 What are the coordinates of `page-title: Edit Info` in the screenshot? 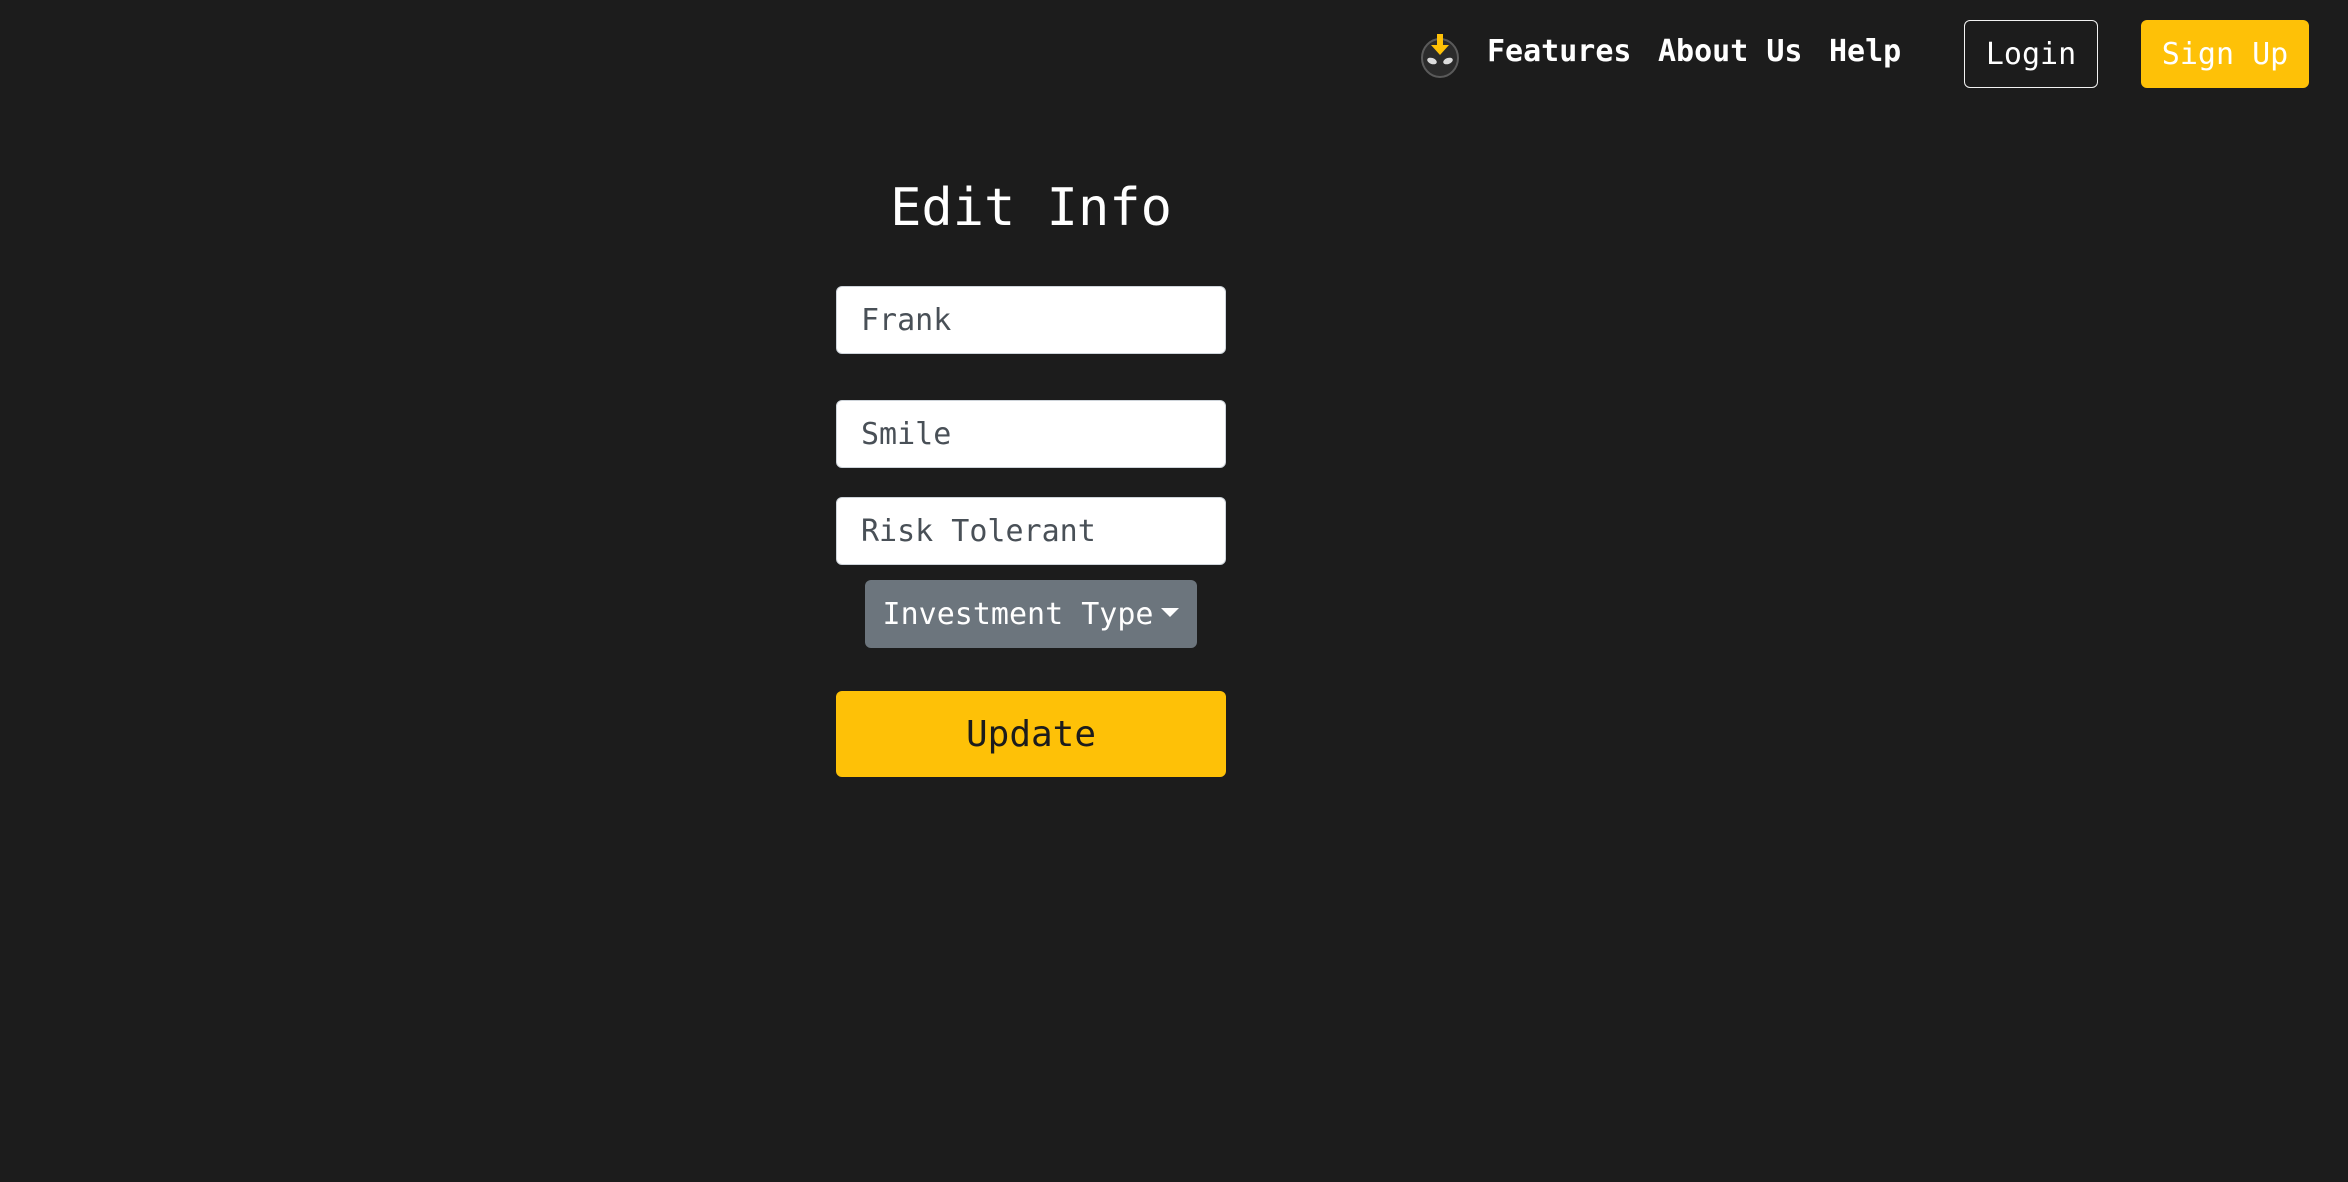 It's located at (1031, 208).